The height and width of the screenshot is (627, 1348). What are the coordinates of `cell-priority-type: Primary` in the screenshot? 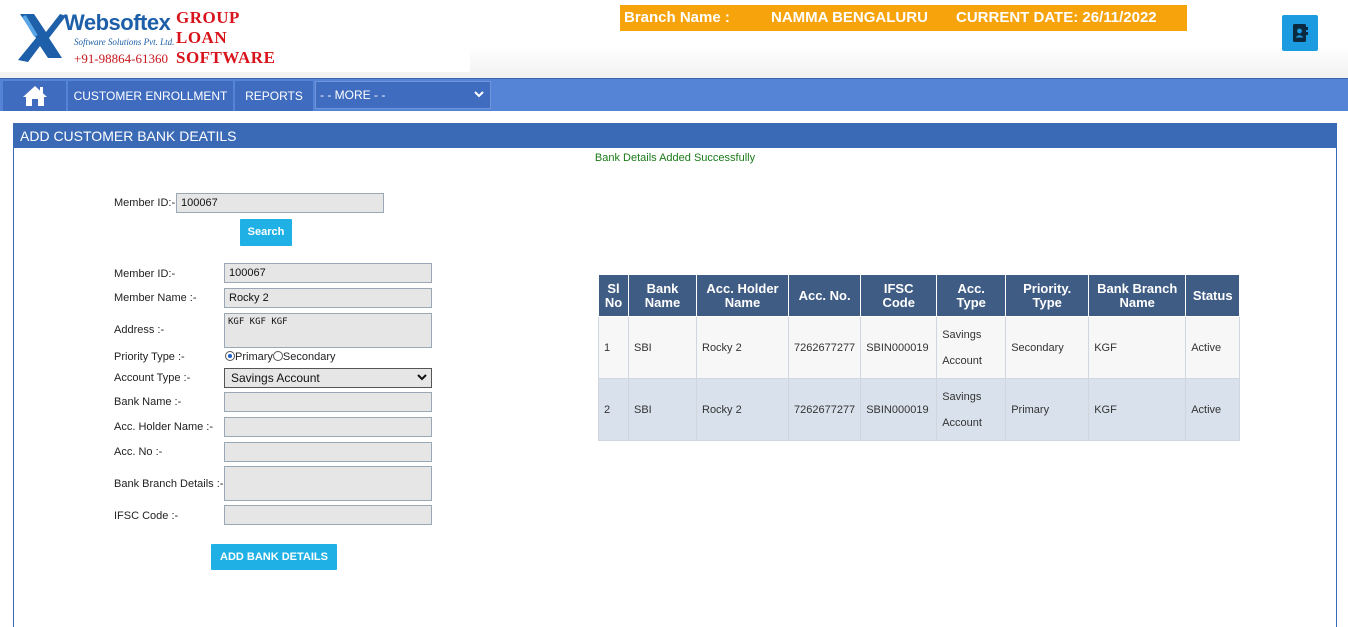 It's located at (1047, 409).